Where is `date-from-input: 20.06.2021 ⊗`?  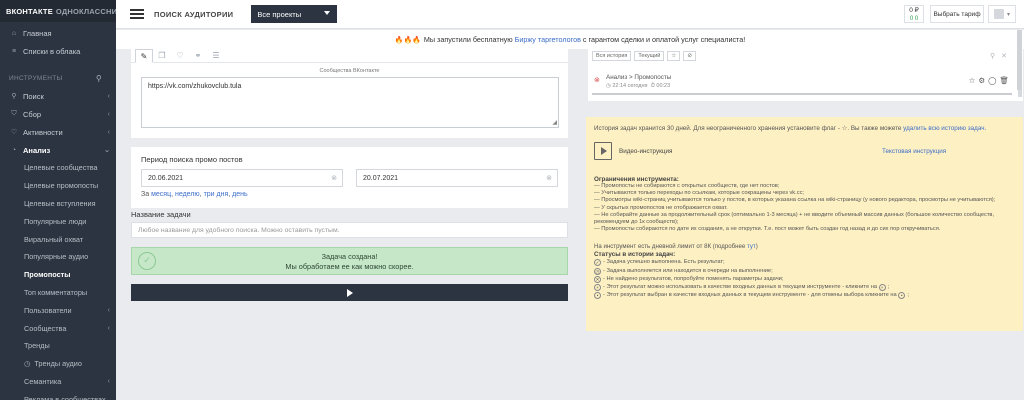
date-from-input: 20.06.2021 ⊗ is located at coordinates (242, 178).